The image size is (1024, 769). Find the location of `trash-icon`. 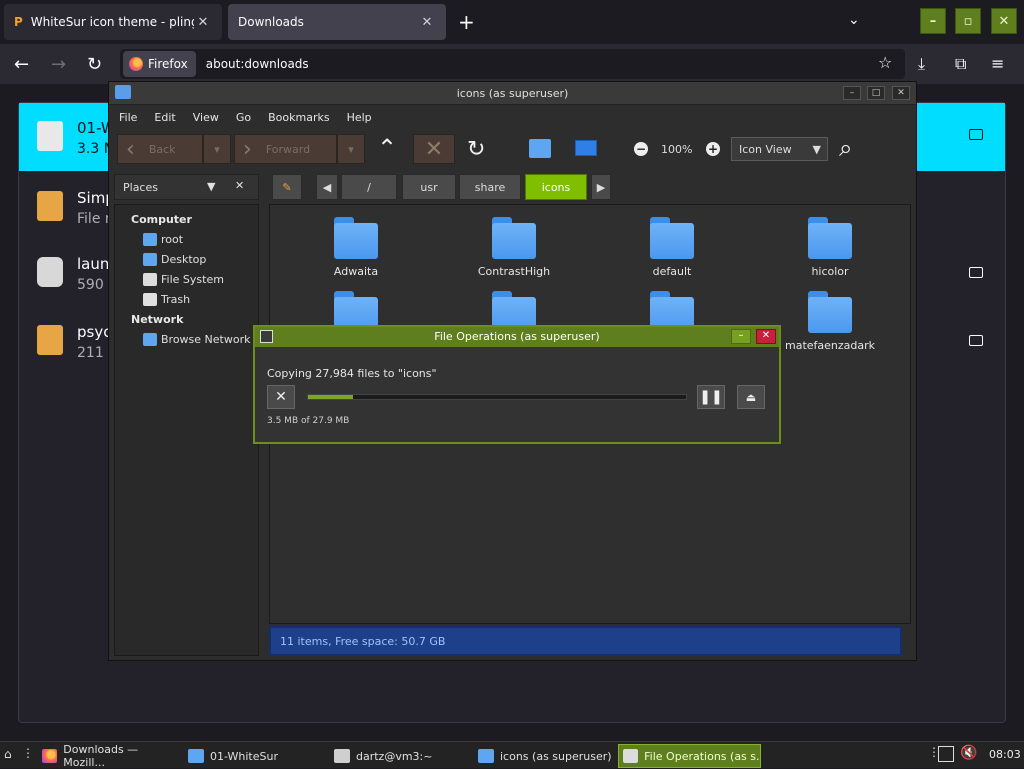

trash-icon is located at coordinates (150, 299).